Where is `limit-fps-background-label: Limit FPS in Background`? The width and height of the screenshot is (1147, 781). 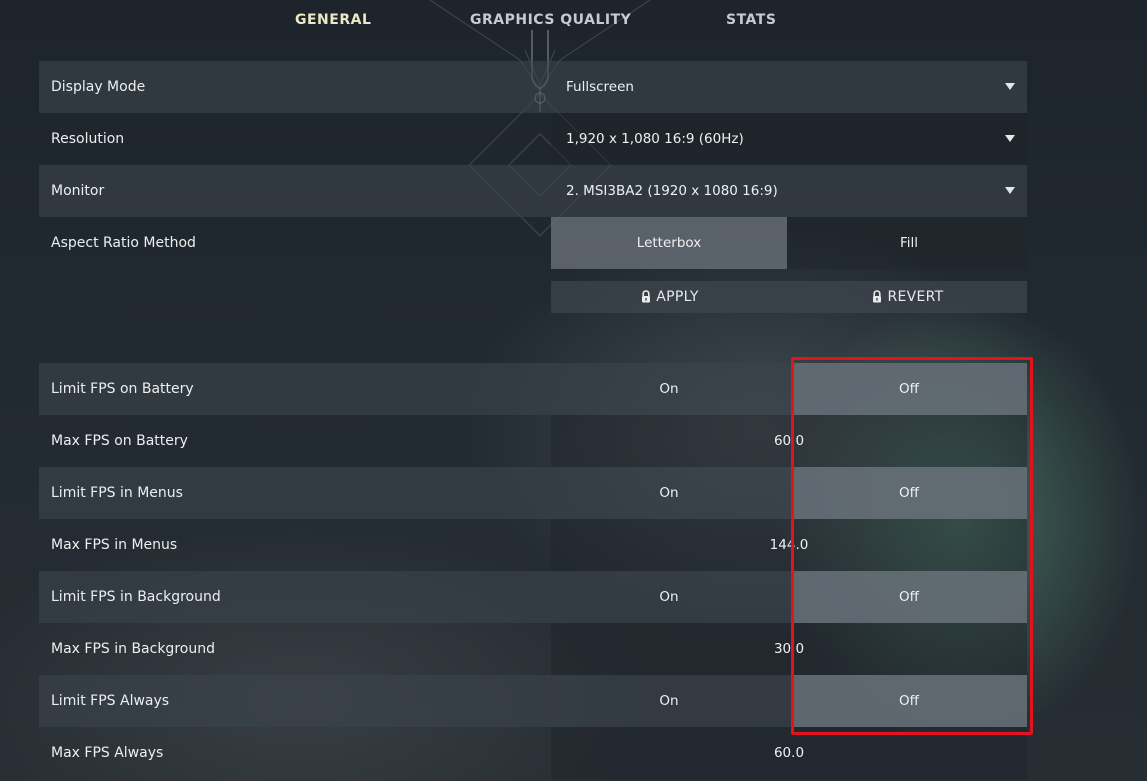
limit-fps-background-label: Limit FPS in Background is located at coordinates (136, 597).